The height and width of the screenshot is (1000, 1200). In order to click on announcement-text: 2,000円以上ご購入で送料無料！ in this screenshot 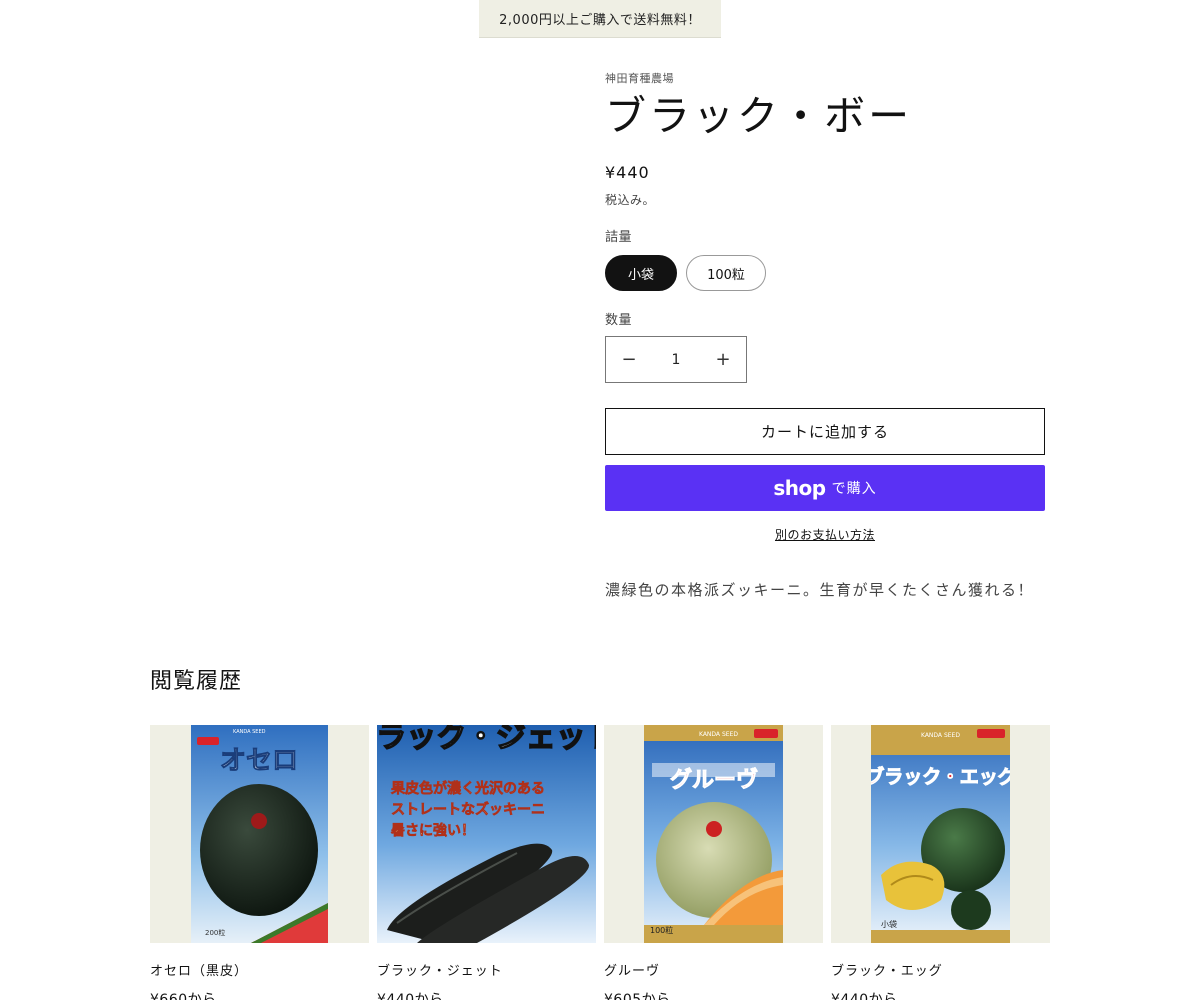, I will do `click(600, 20)`.